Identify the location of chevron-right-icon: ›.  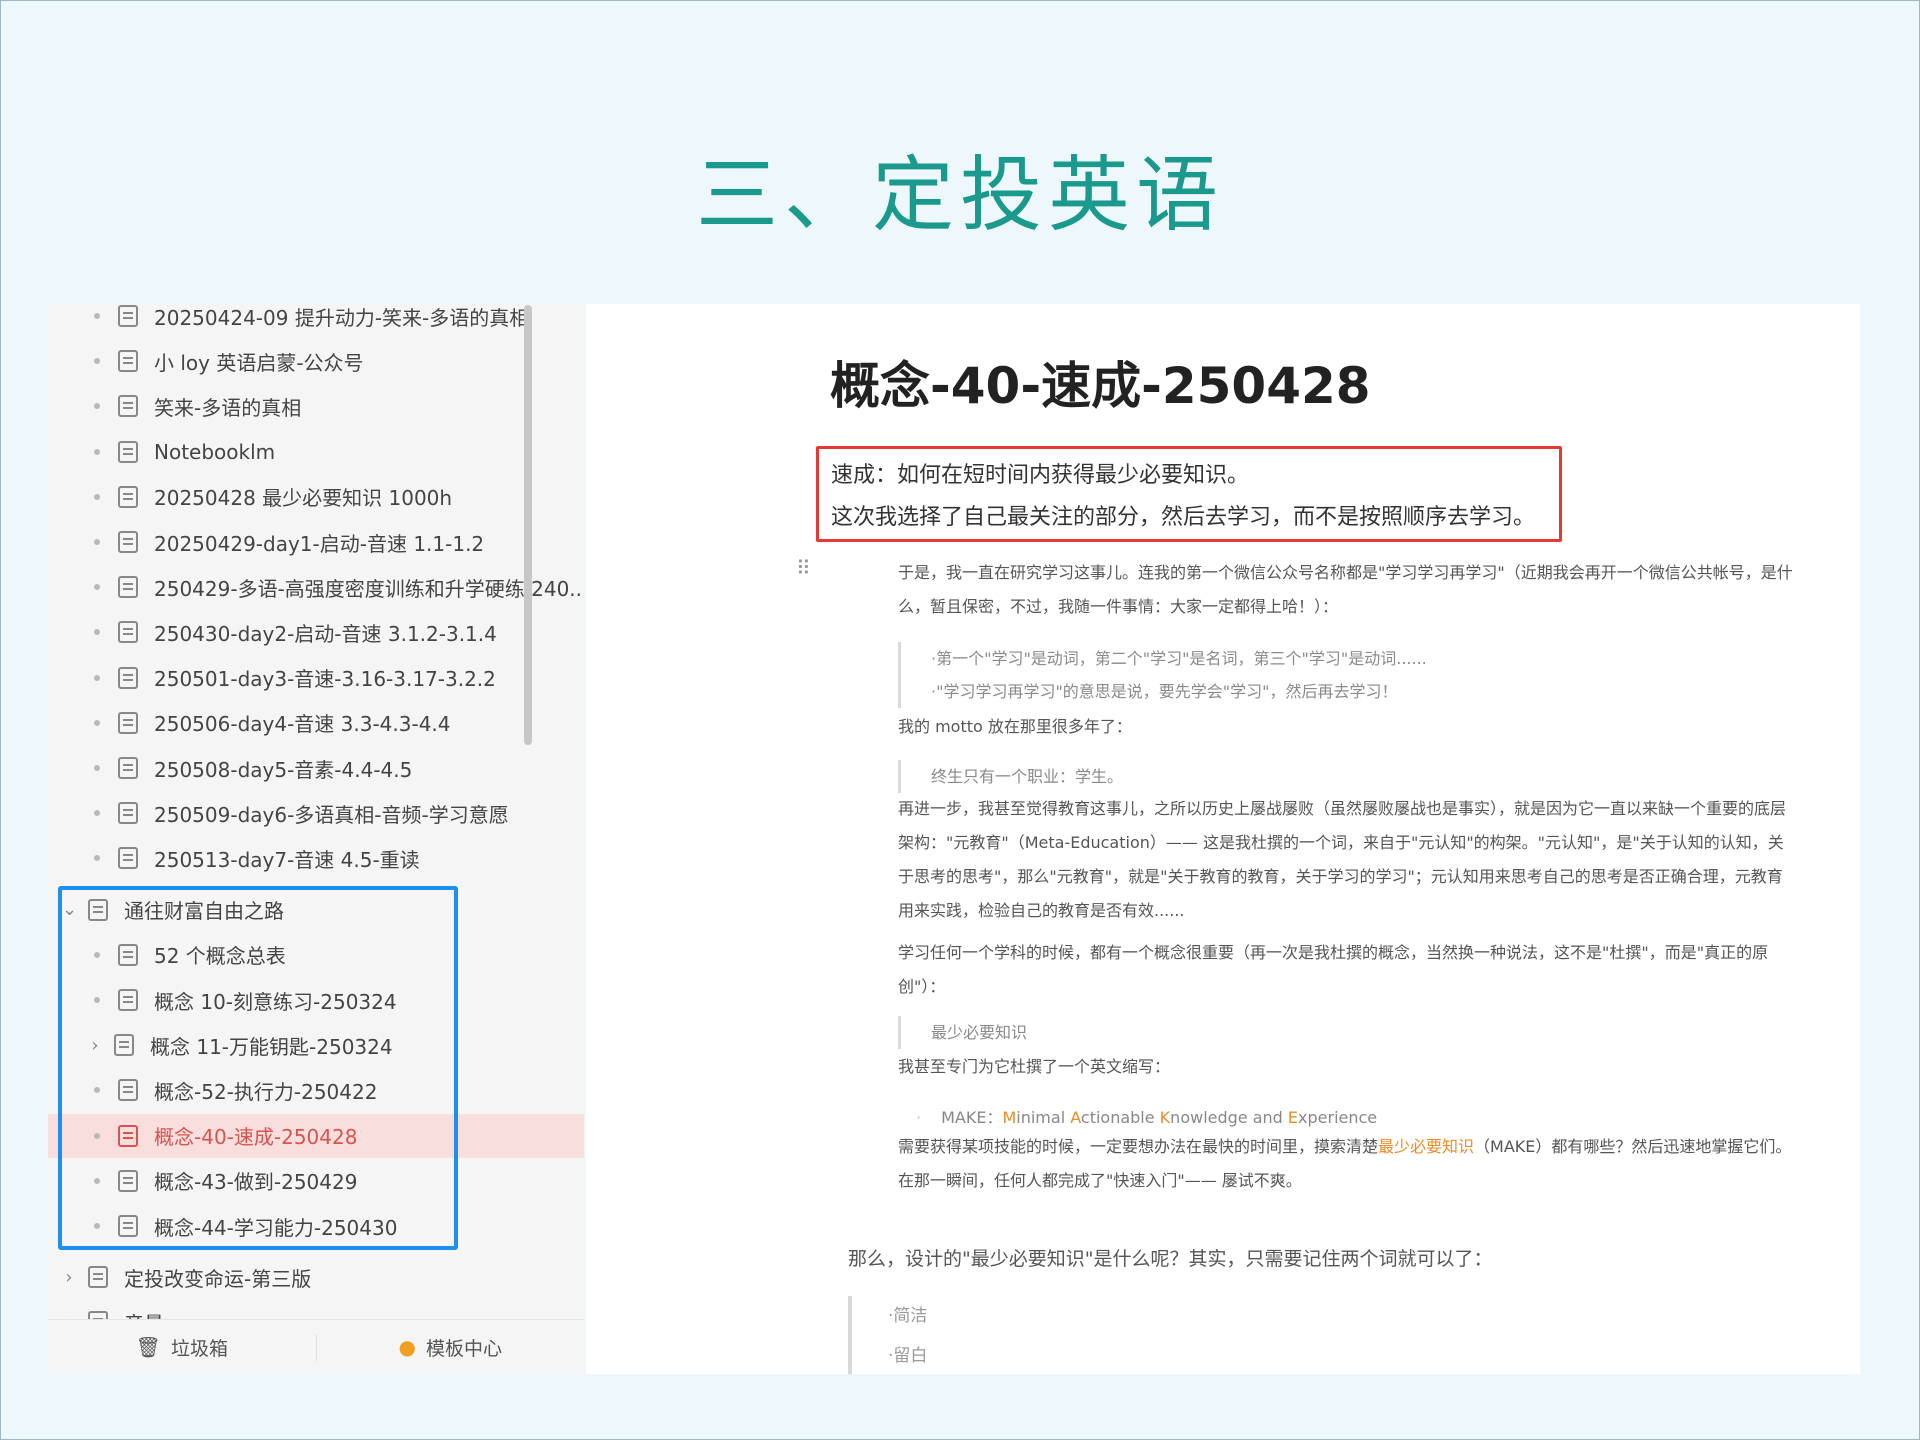
(69, 1277).